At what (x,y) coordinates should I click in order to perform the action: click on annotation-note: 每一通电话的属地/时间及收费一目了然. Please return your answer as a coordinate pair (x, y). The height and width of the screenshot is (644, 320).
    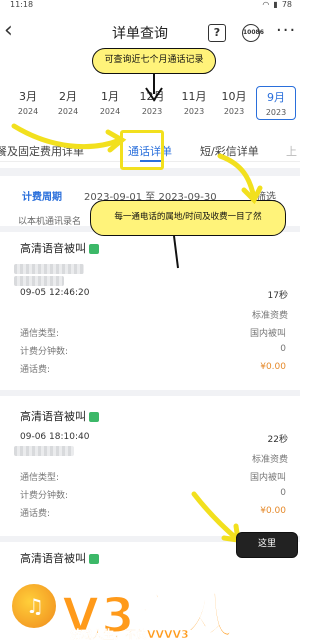
    Looking at the image, I should click on (188, 218).